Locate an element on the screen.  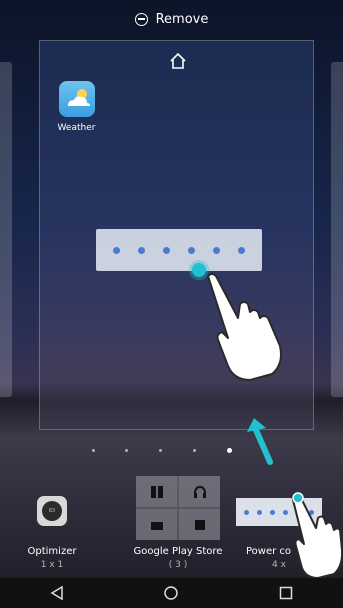
recents-button is located at coordinates (286, 593).